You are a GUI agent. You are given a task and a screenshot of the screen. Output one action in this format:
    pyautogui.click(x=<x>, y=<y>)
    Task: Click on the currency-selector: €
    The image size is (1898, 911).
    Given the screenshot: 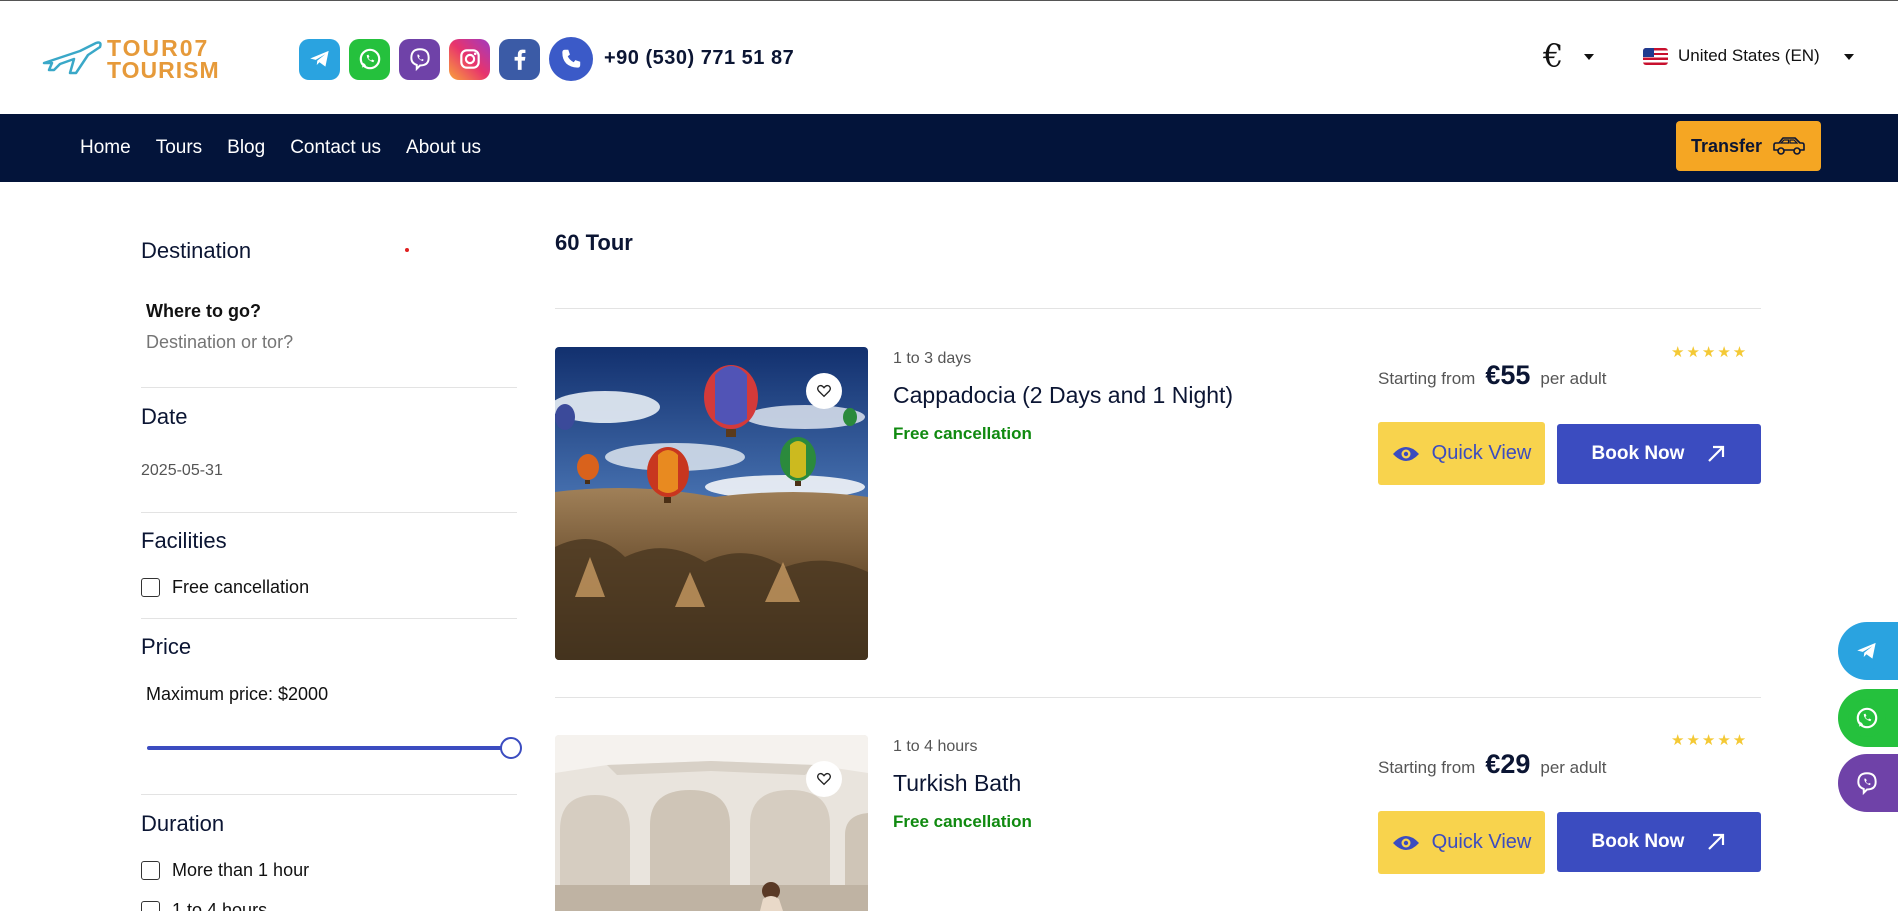 What is the action you would take?
    pyautogui.click(x=1553, y=56)
    